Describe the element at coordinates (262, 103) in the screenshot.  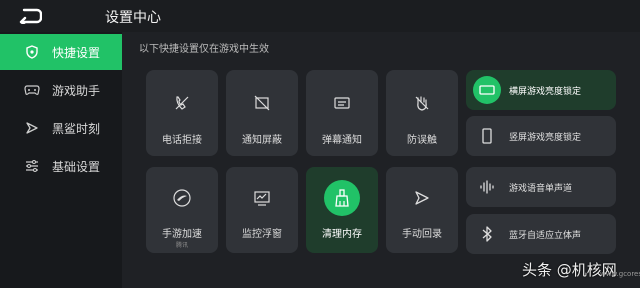
I see `notification-block-icon` at that location.